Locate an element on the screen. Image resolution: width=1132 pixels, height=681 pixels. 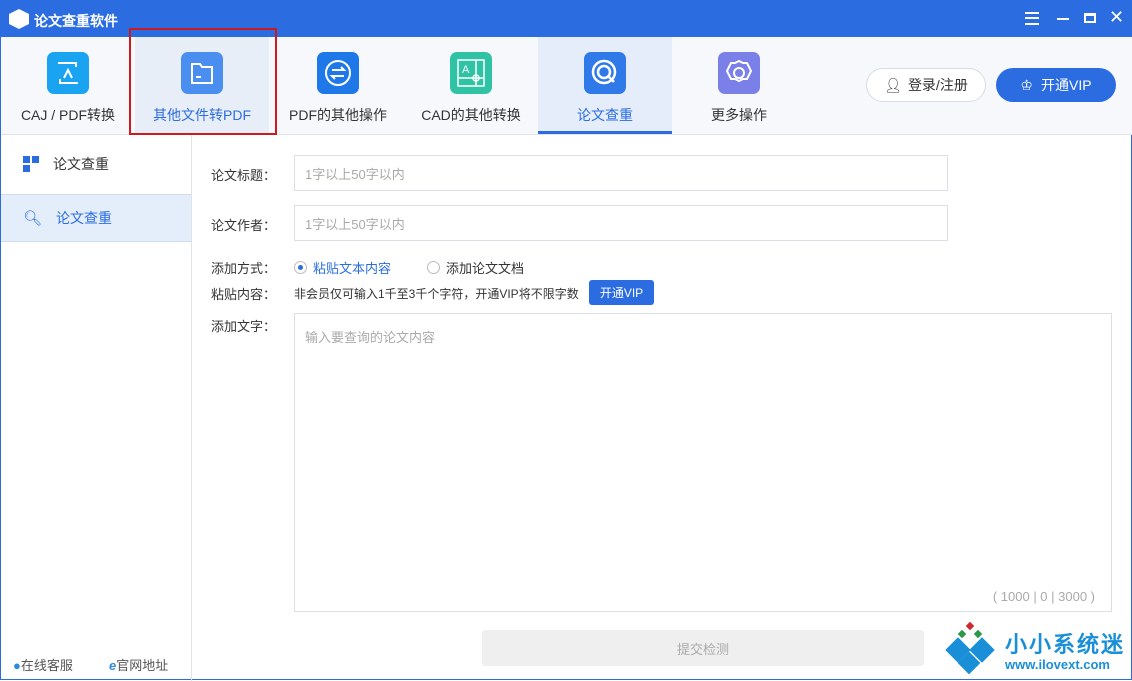
title-input: 1字以上50字以内 is located at coordinates (621, 173).